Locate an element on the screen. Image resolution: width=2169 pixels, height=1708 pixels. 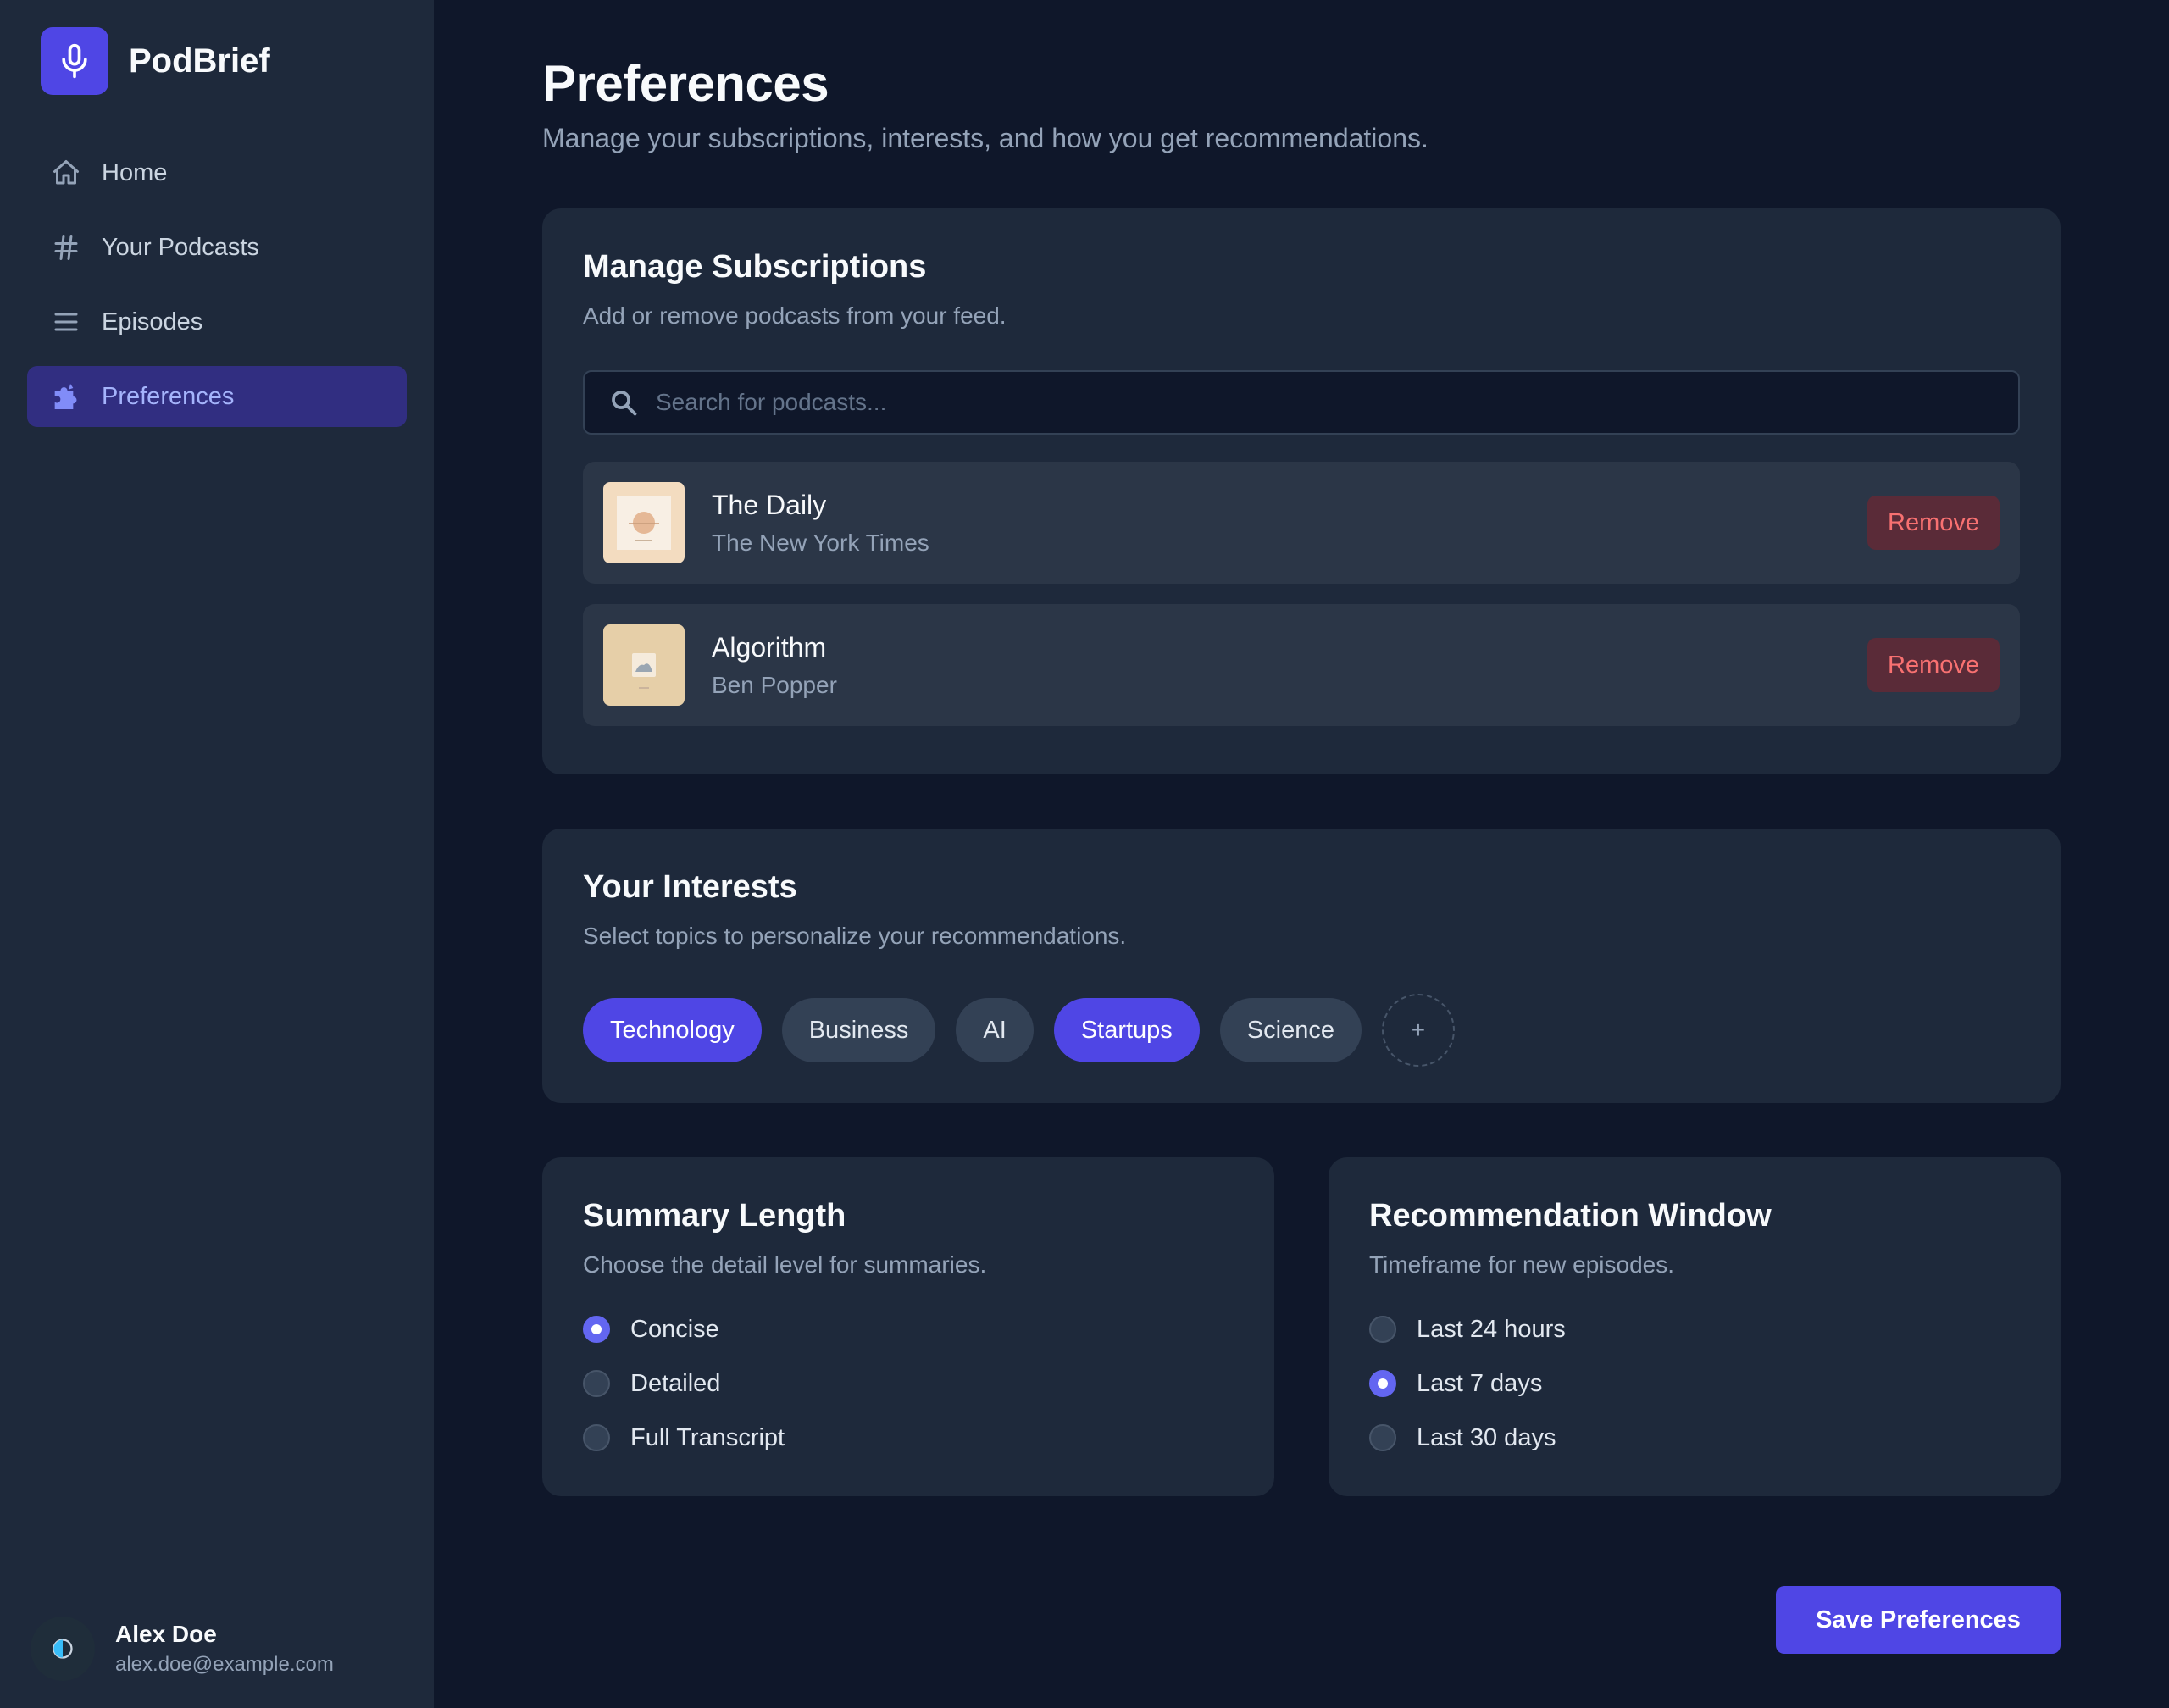
subscription-item: Algorithm Ben Popper Remove is located at coordinates (1301, 665).